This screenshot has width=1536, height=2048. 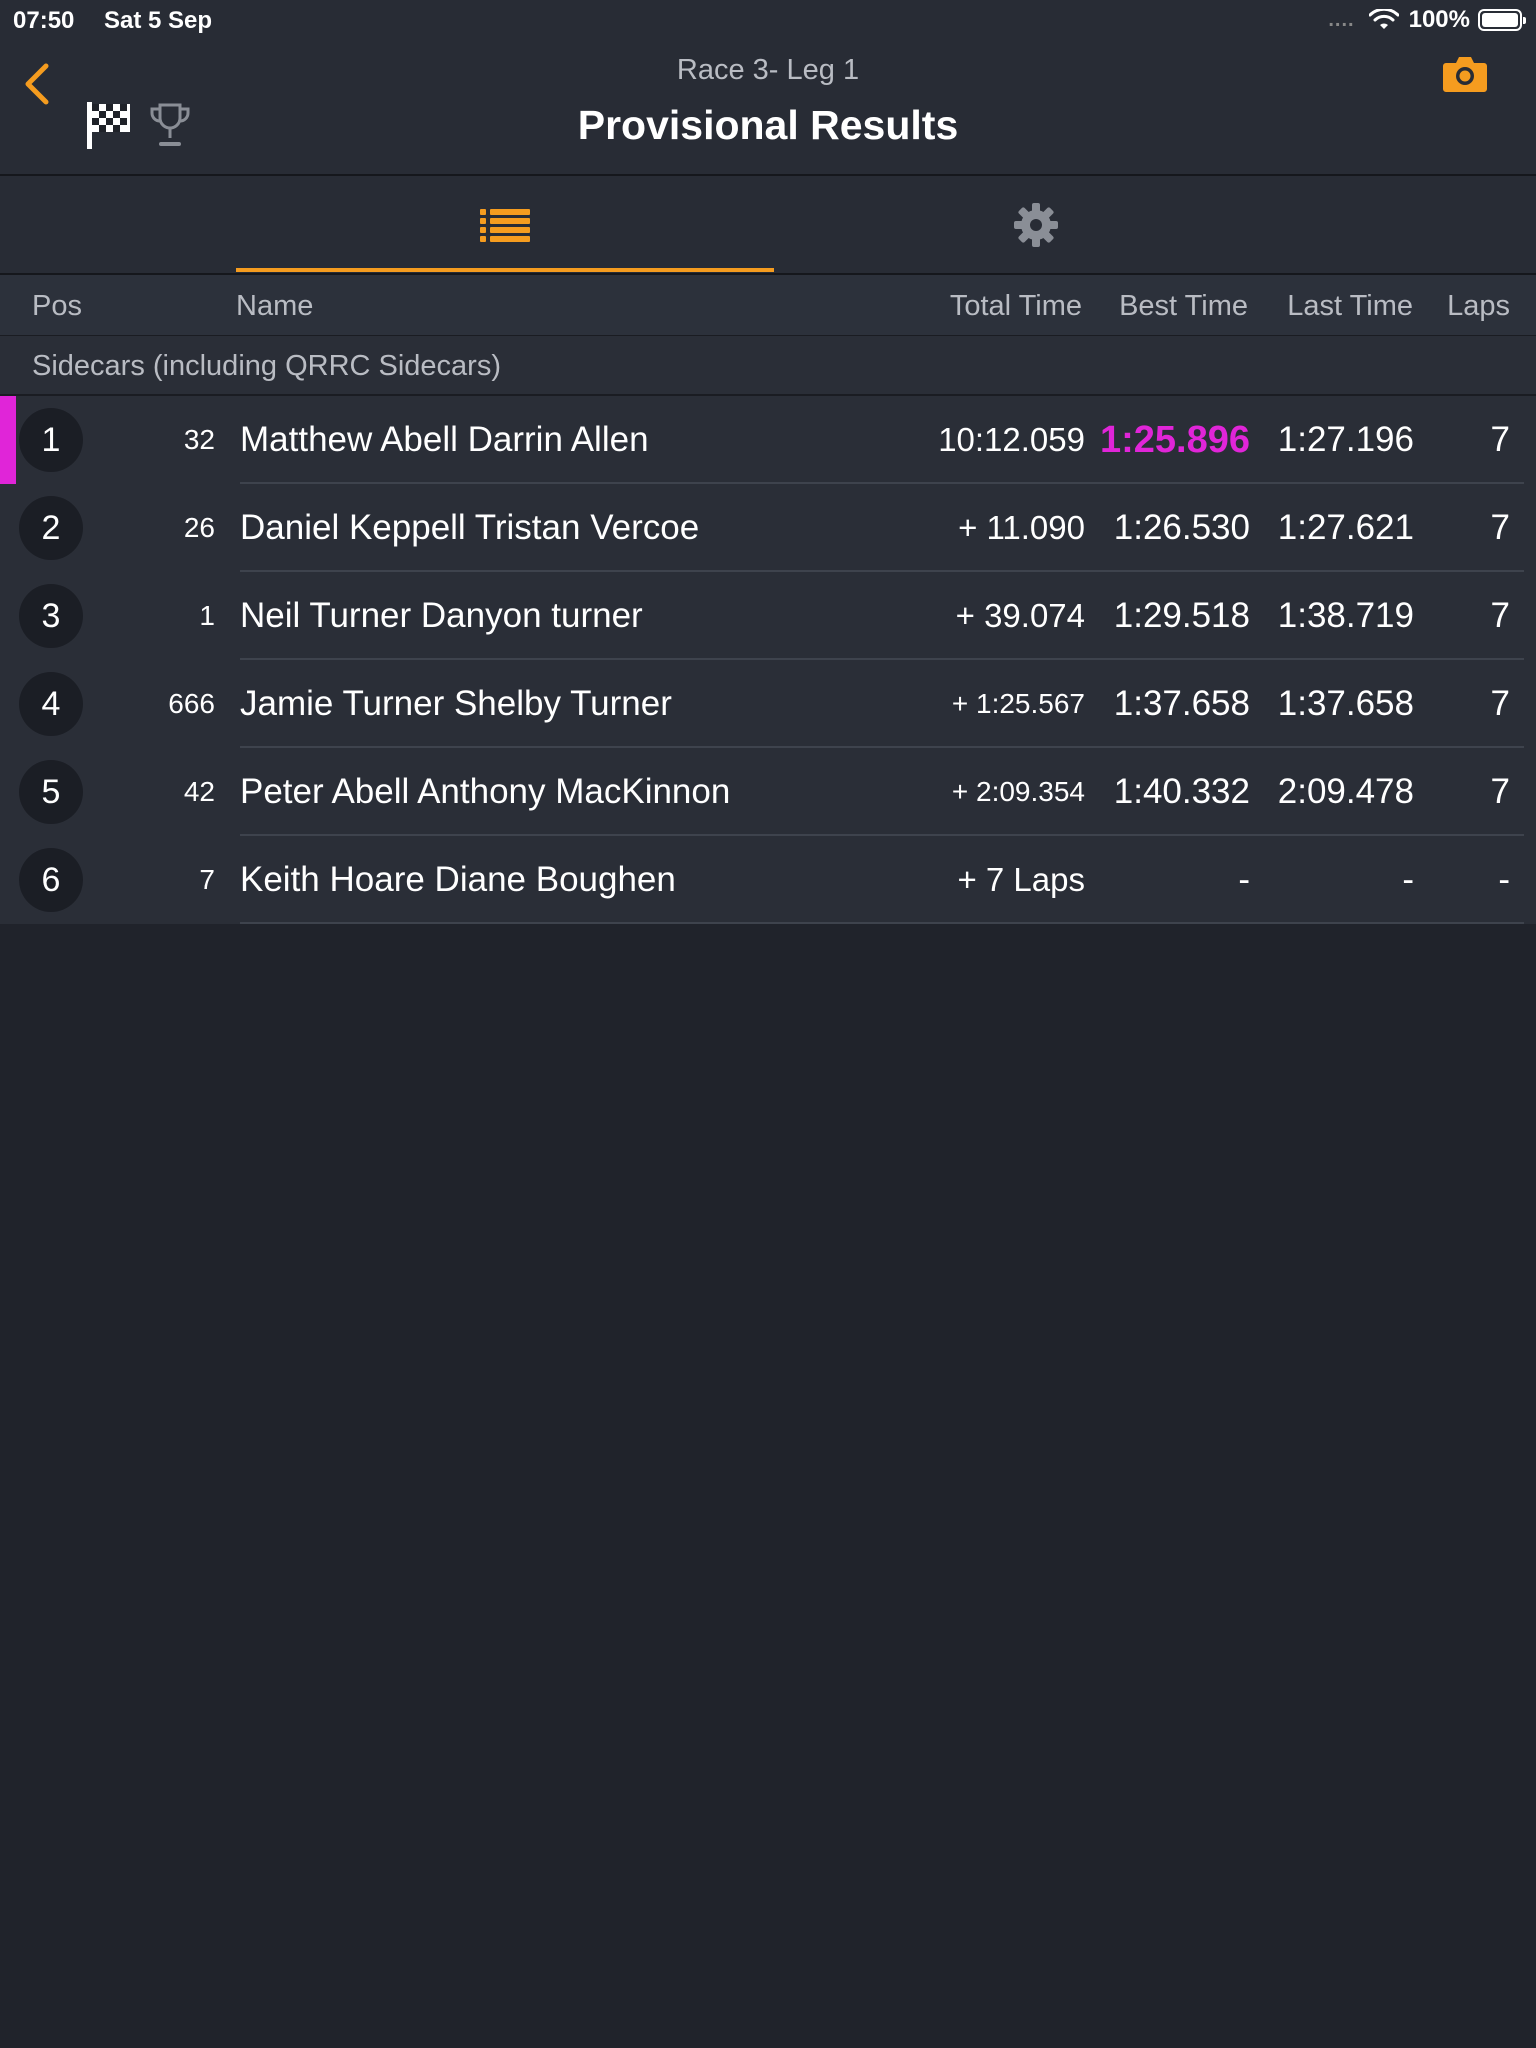 What do you see at coordinates (158, 20) in the screenshot?
I see `status-date: Sat 5 Sep` at bounding box center [158, 20].